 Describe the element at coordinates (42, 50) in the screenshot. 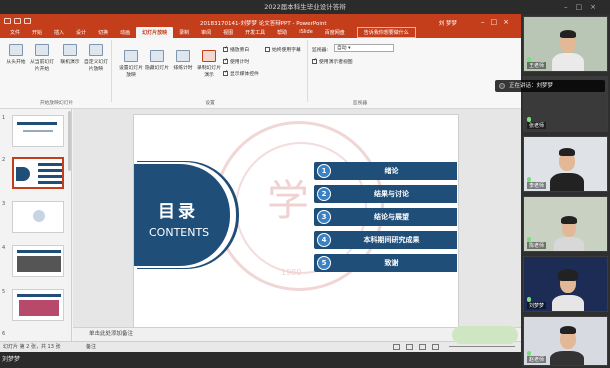

I see `play-current-icon` at that location.